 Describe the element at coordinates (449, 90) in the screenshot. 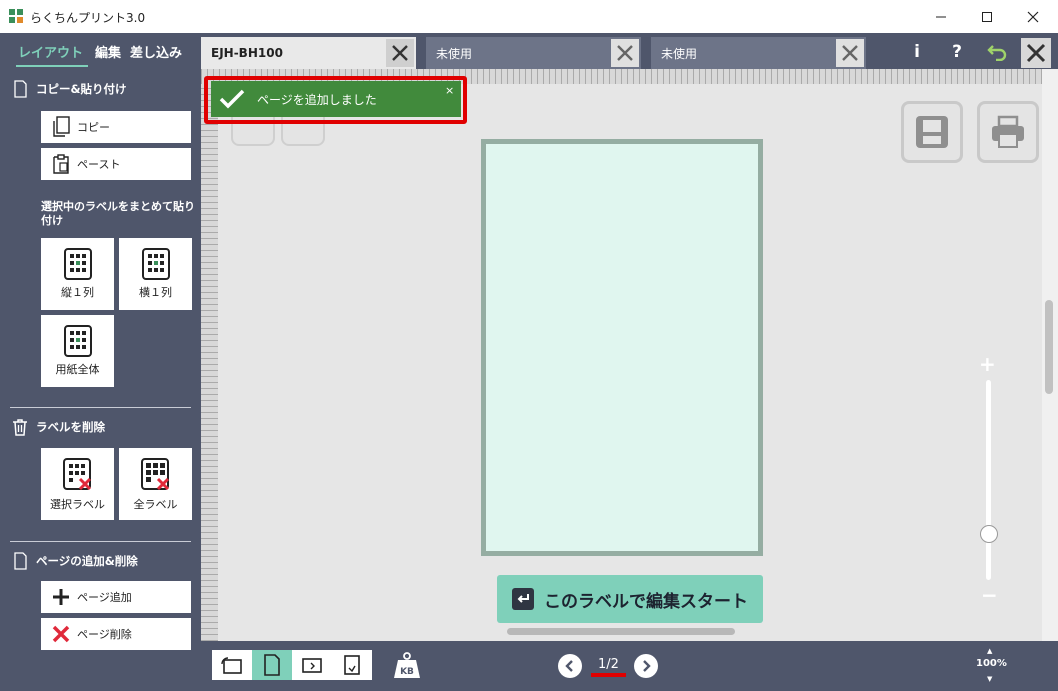

I see `toast-close-button: ×` at that location.